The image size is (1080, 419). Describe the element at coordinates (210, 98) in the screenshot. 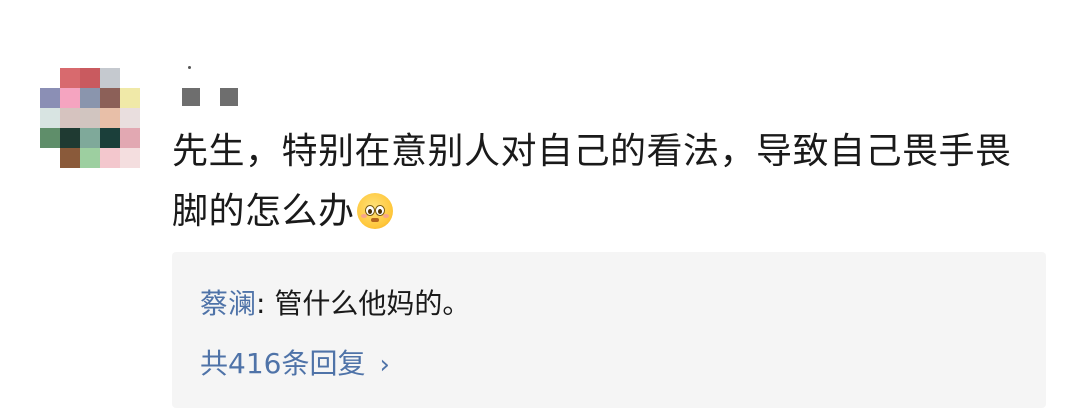

I see `username-redacted` at that location.